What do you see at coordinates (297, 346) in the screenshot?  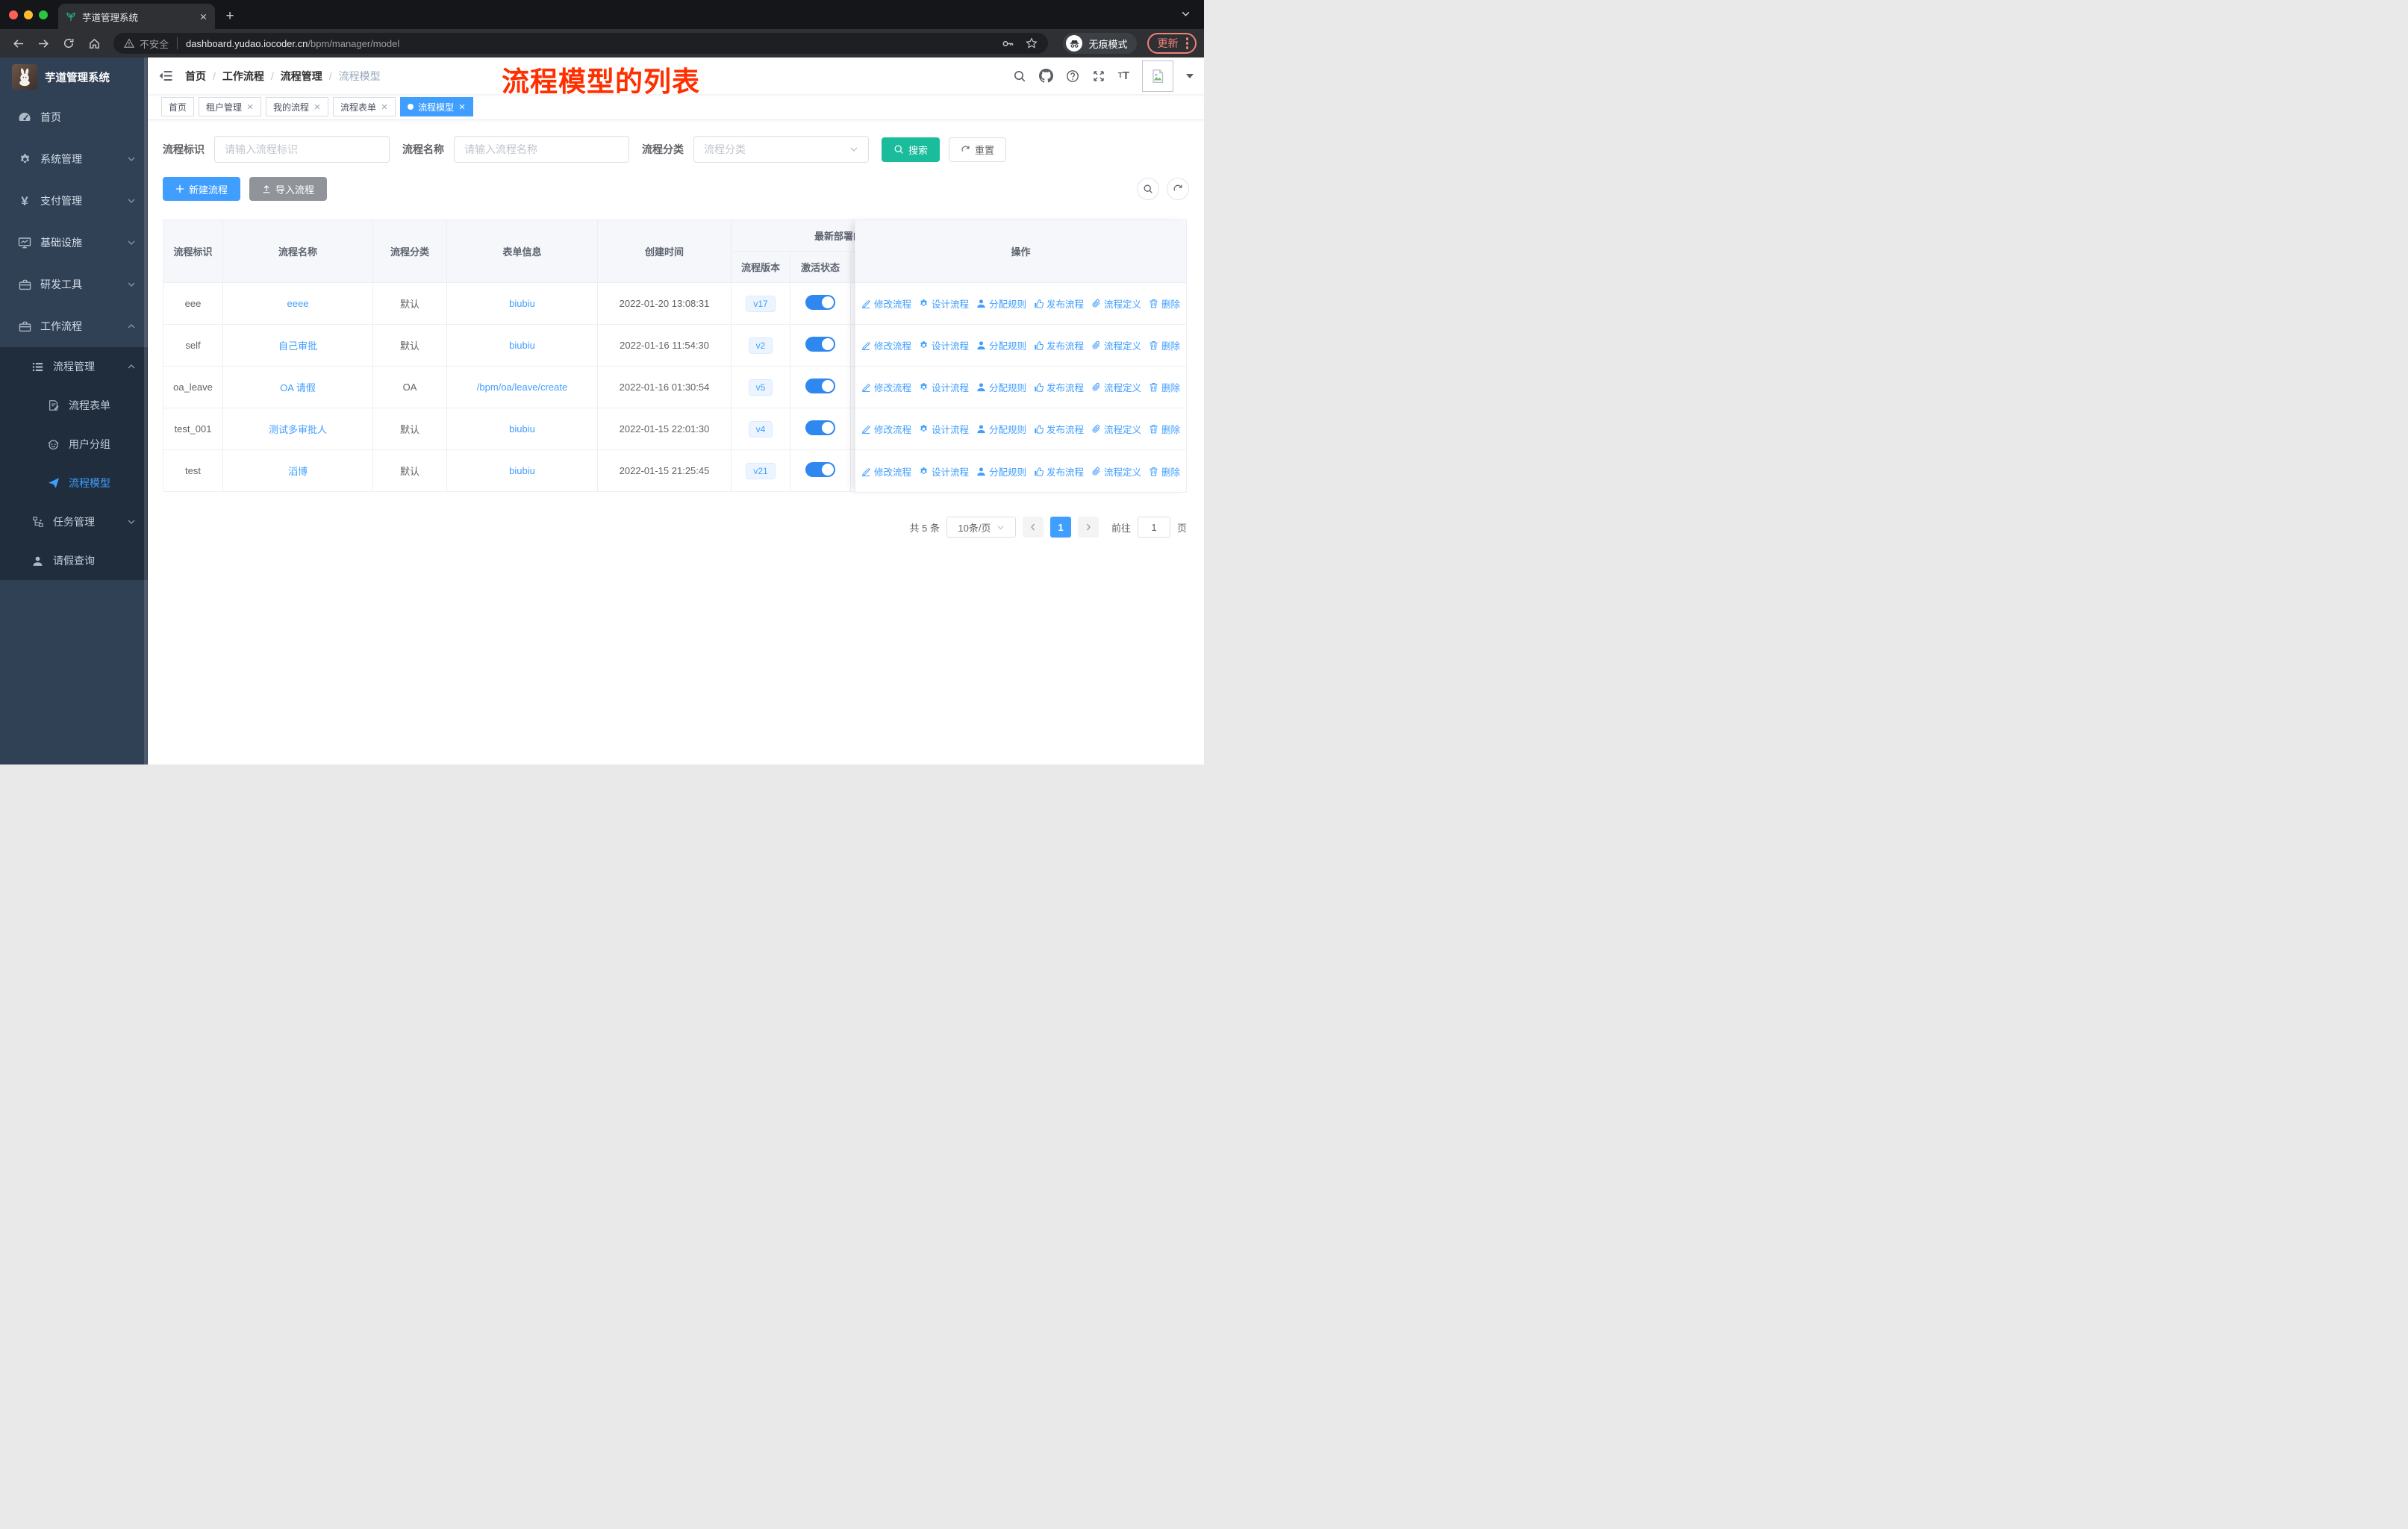 I see `process-name-link: 自己审批` at bounding box center [297, 346].